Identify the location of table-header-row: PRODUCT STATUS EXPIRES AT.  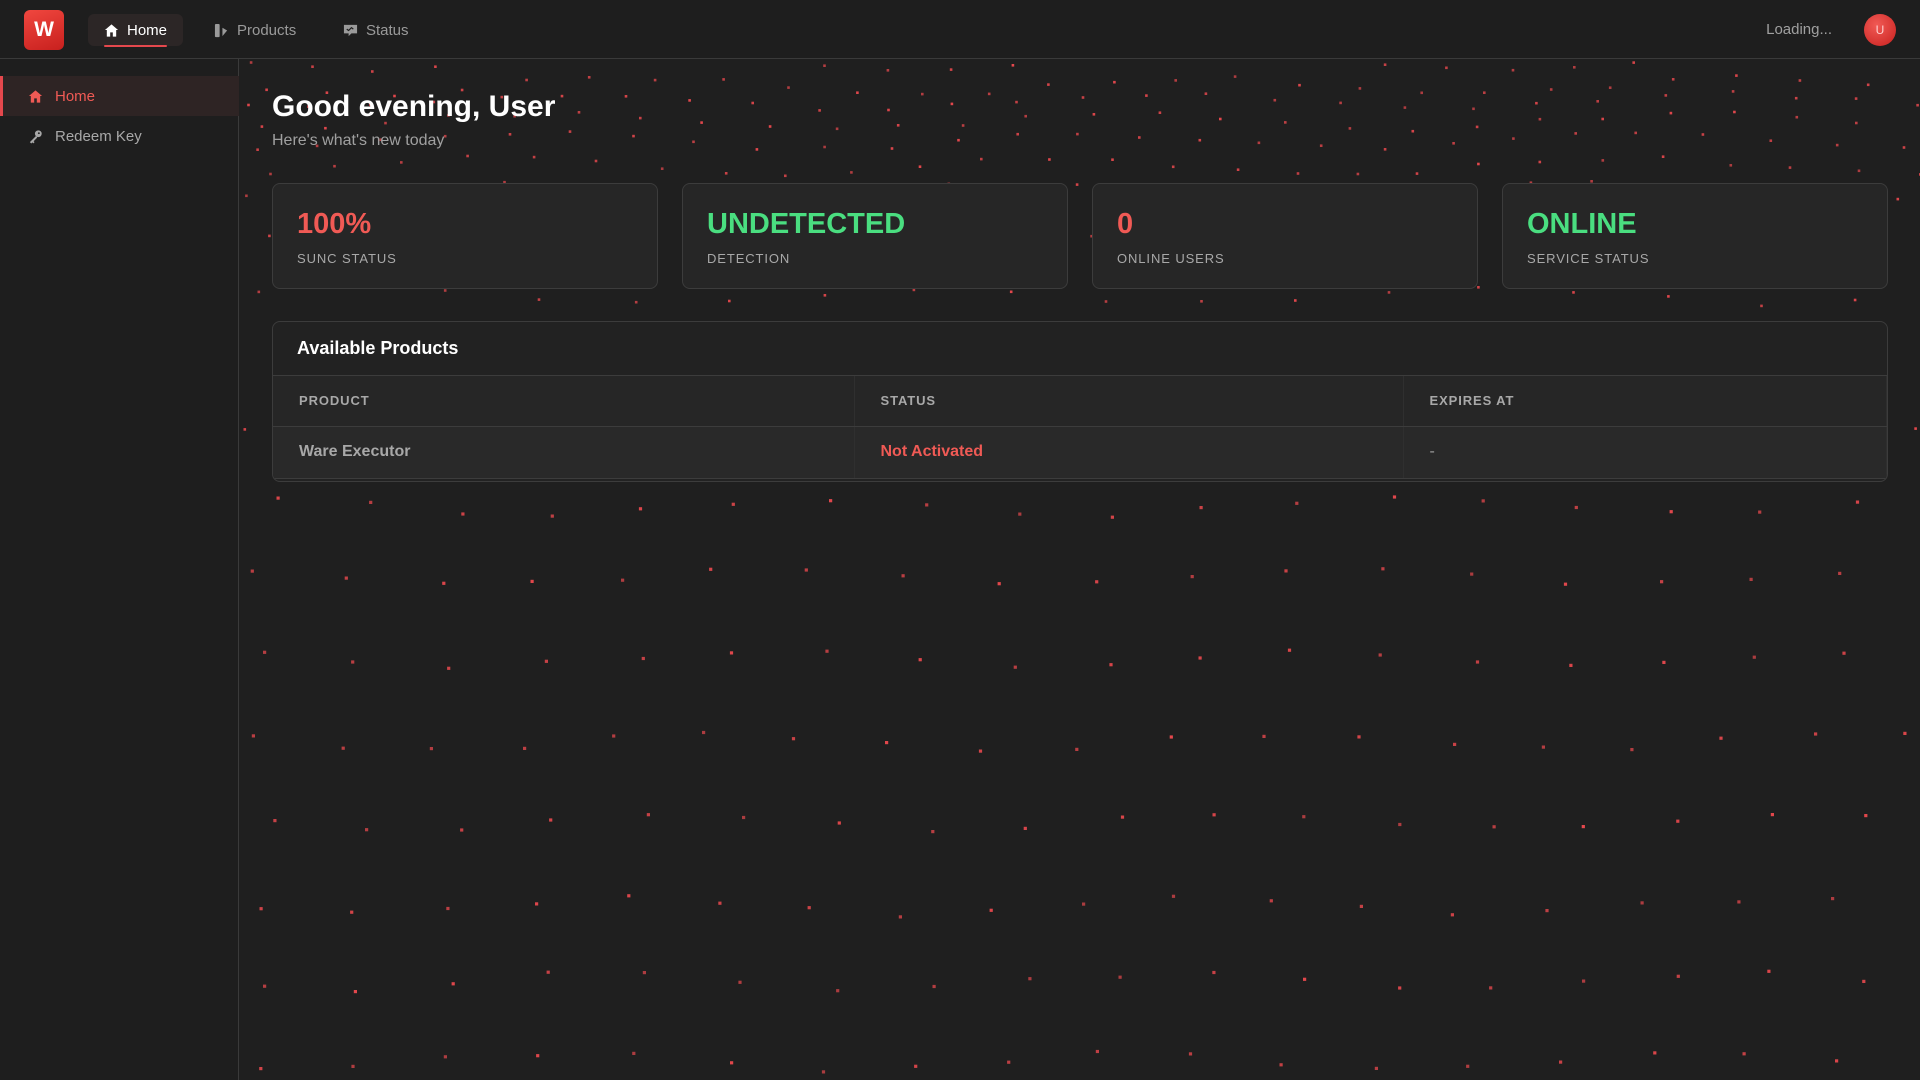
(1080, 401).